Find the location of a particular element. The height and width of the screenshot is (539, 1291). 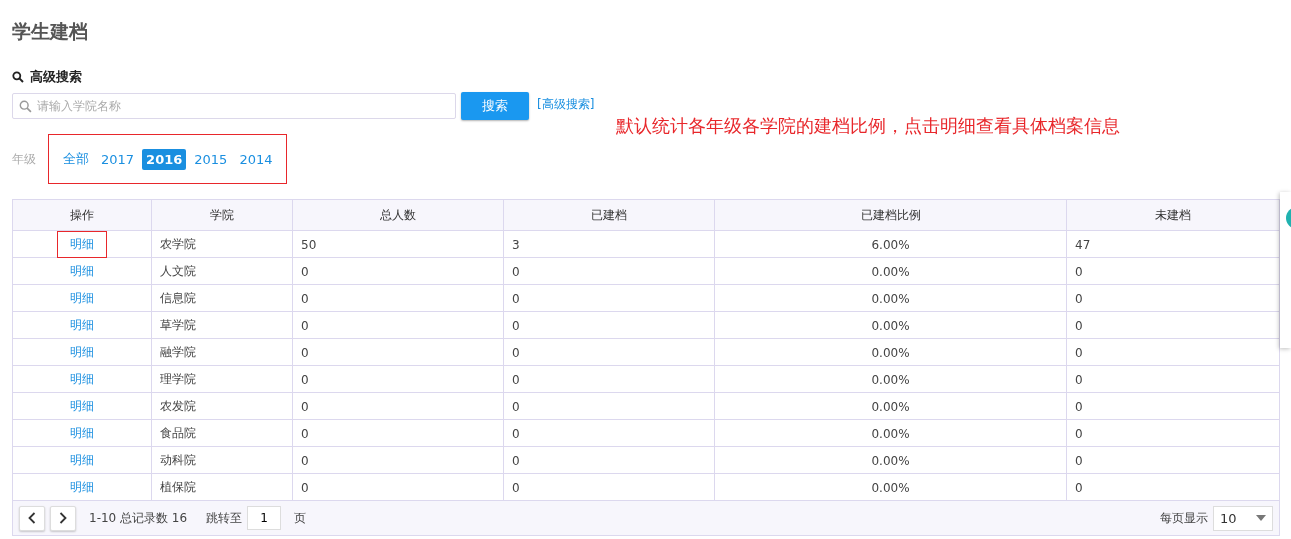

column-header: 未建档 is located at coordinates (1173, 215).